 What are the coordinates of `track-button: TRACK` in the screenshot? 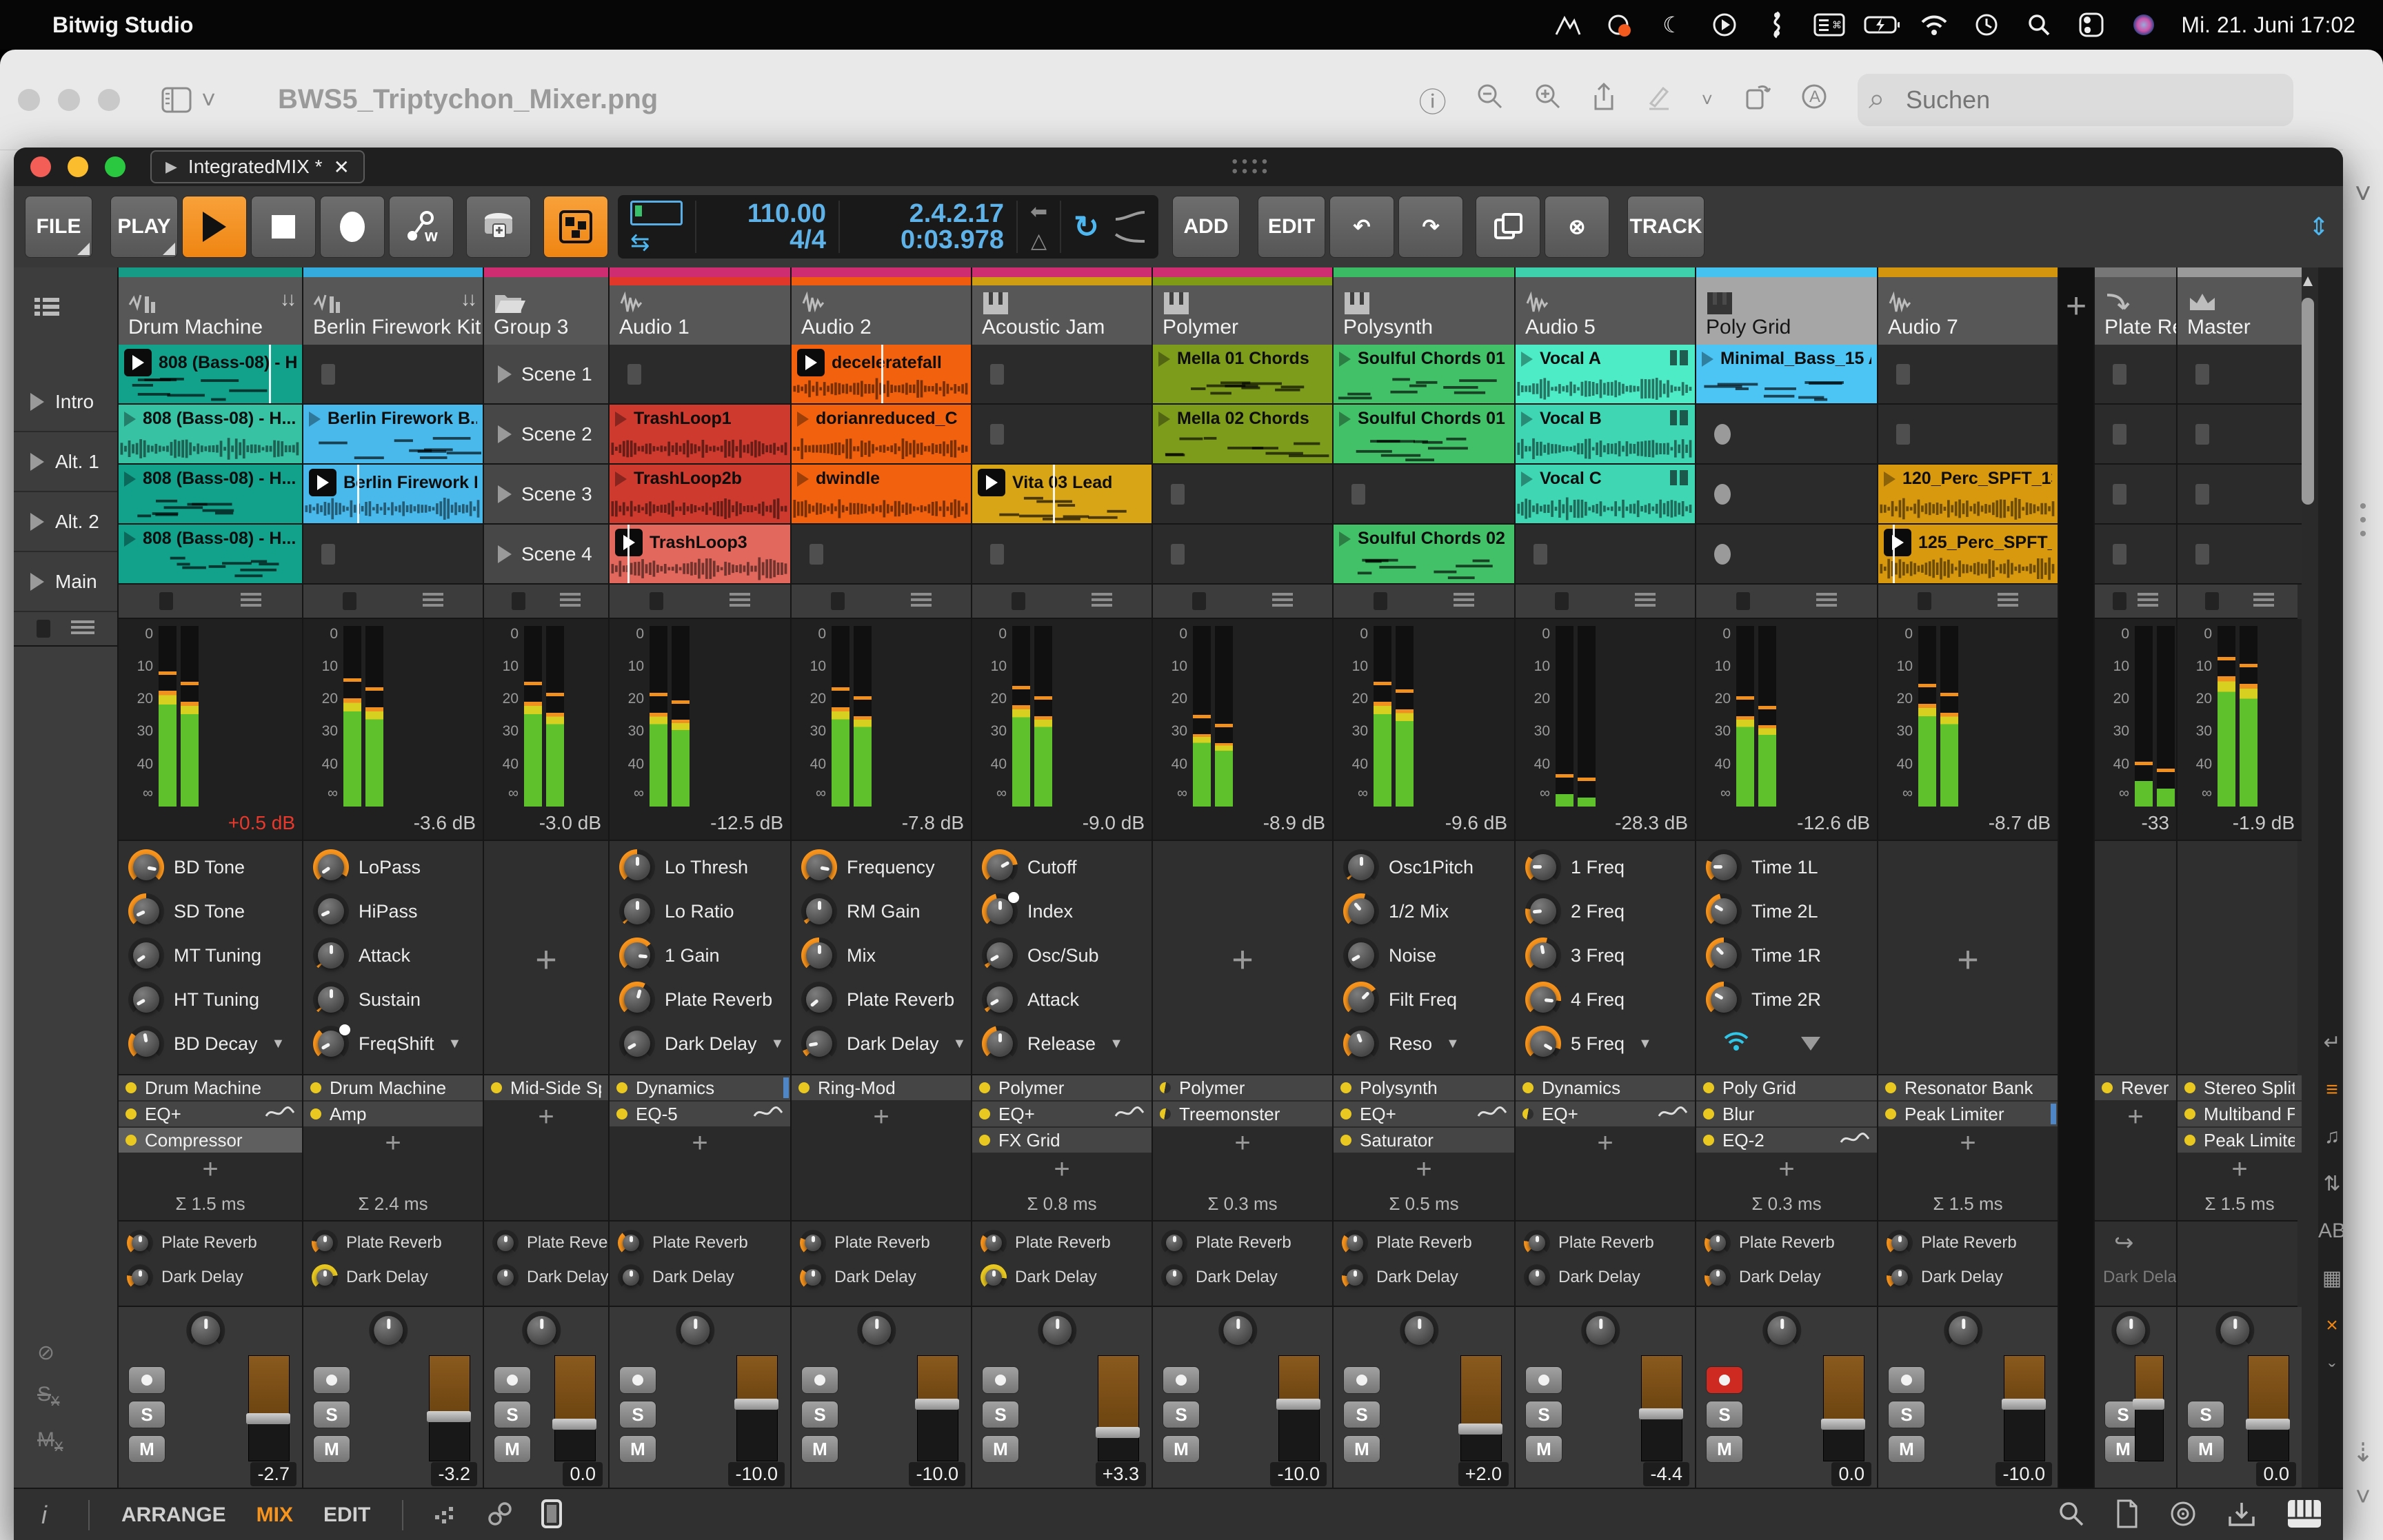 It's located at (1666, 227).